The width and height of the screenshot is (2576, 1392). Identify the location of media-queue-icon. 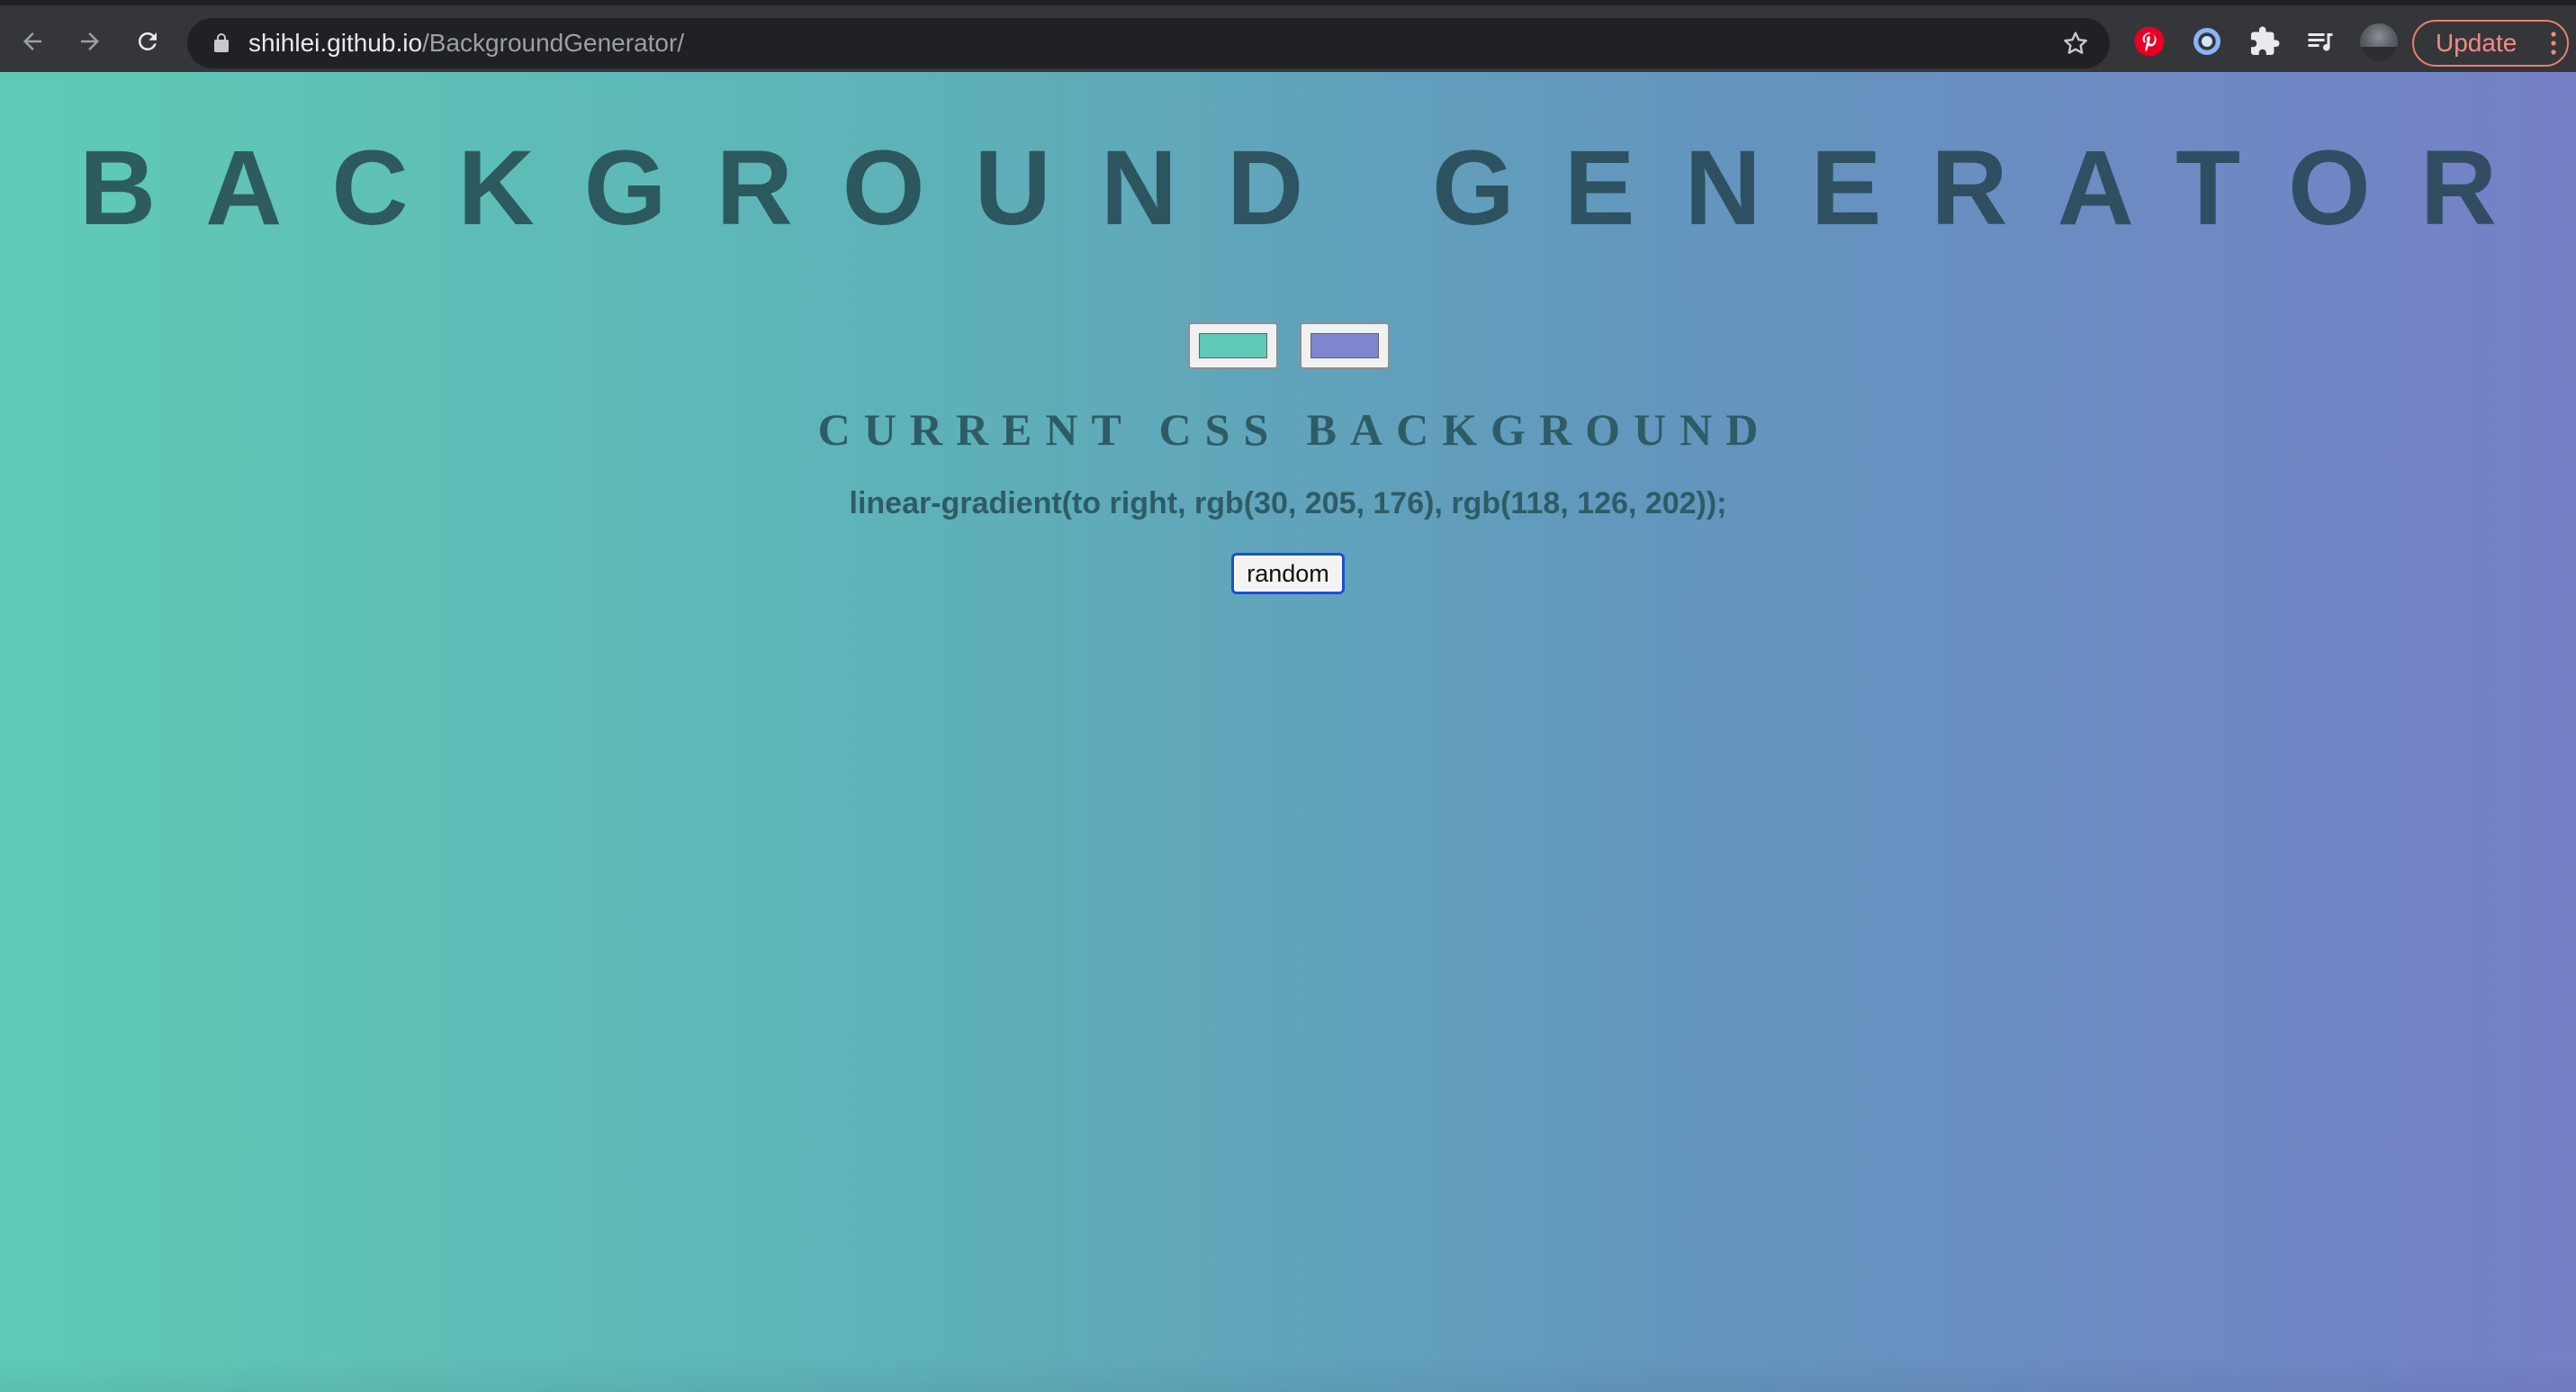
(2320, 42).